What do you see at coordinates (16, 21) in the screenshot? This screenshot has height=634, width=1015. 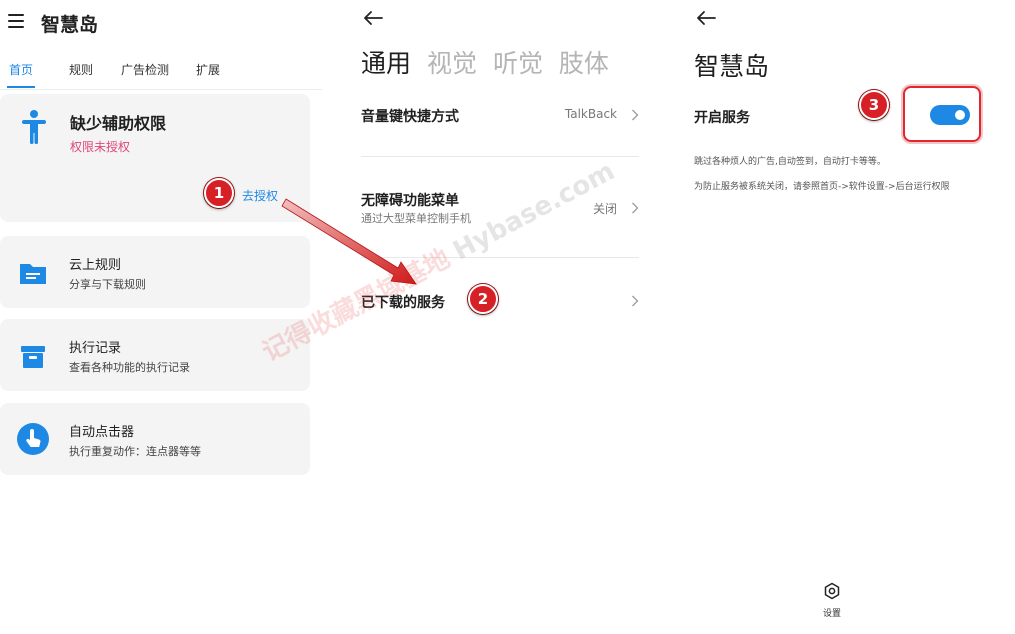 I see `menu-icon` at bounding box center [16, 21].